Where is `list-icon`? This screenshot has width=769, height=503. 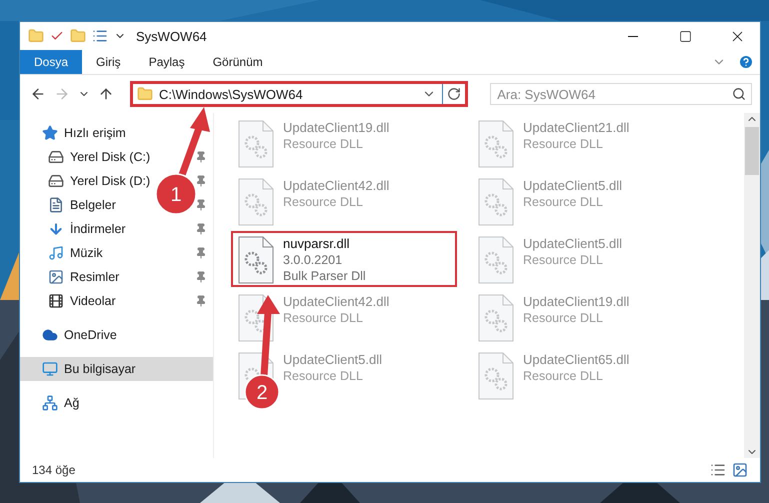
list-icon is located at coordinates (100, 36).